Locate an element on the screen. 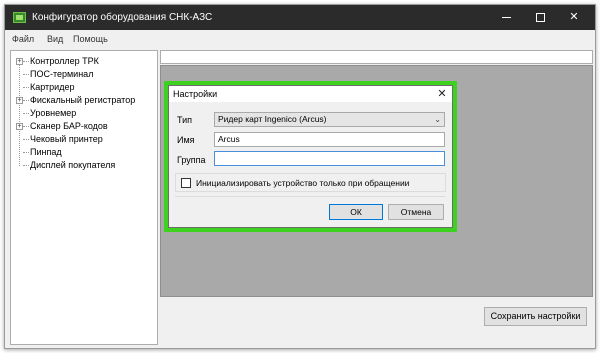 Image resolution: width=600 pixels, height=353 pixels. menu-help: Помощь is located at coordinates (90, 39).